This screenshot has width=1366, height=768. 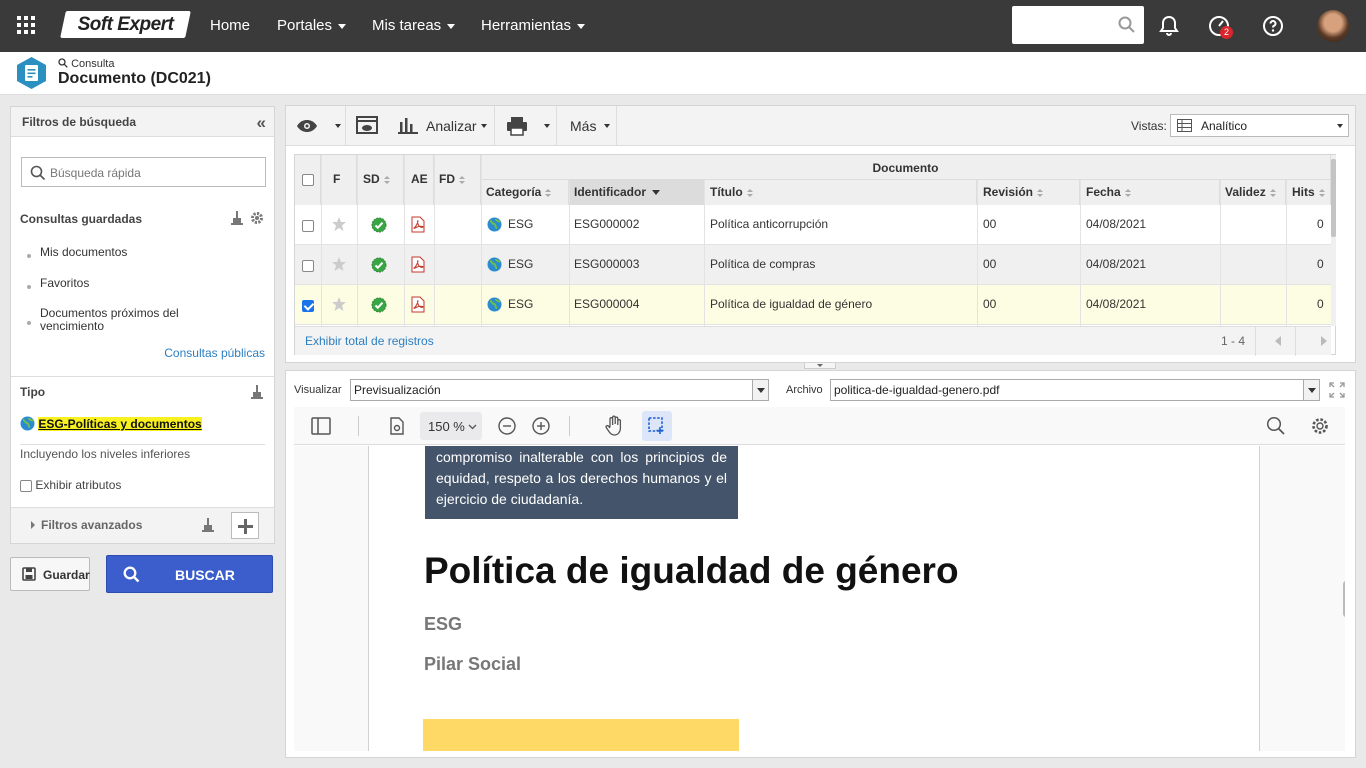 I want to click on collapse-panel-icon: «, so click(x=262, y=123).